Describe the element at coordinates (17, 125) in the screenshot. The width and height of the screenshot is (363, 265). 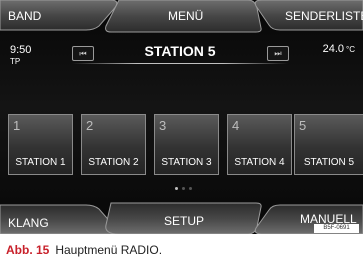
I see `preset-number: 1` at that location.